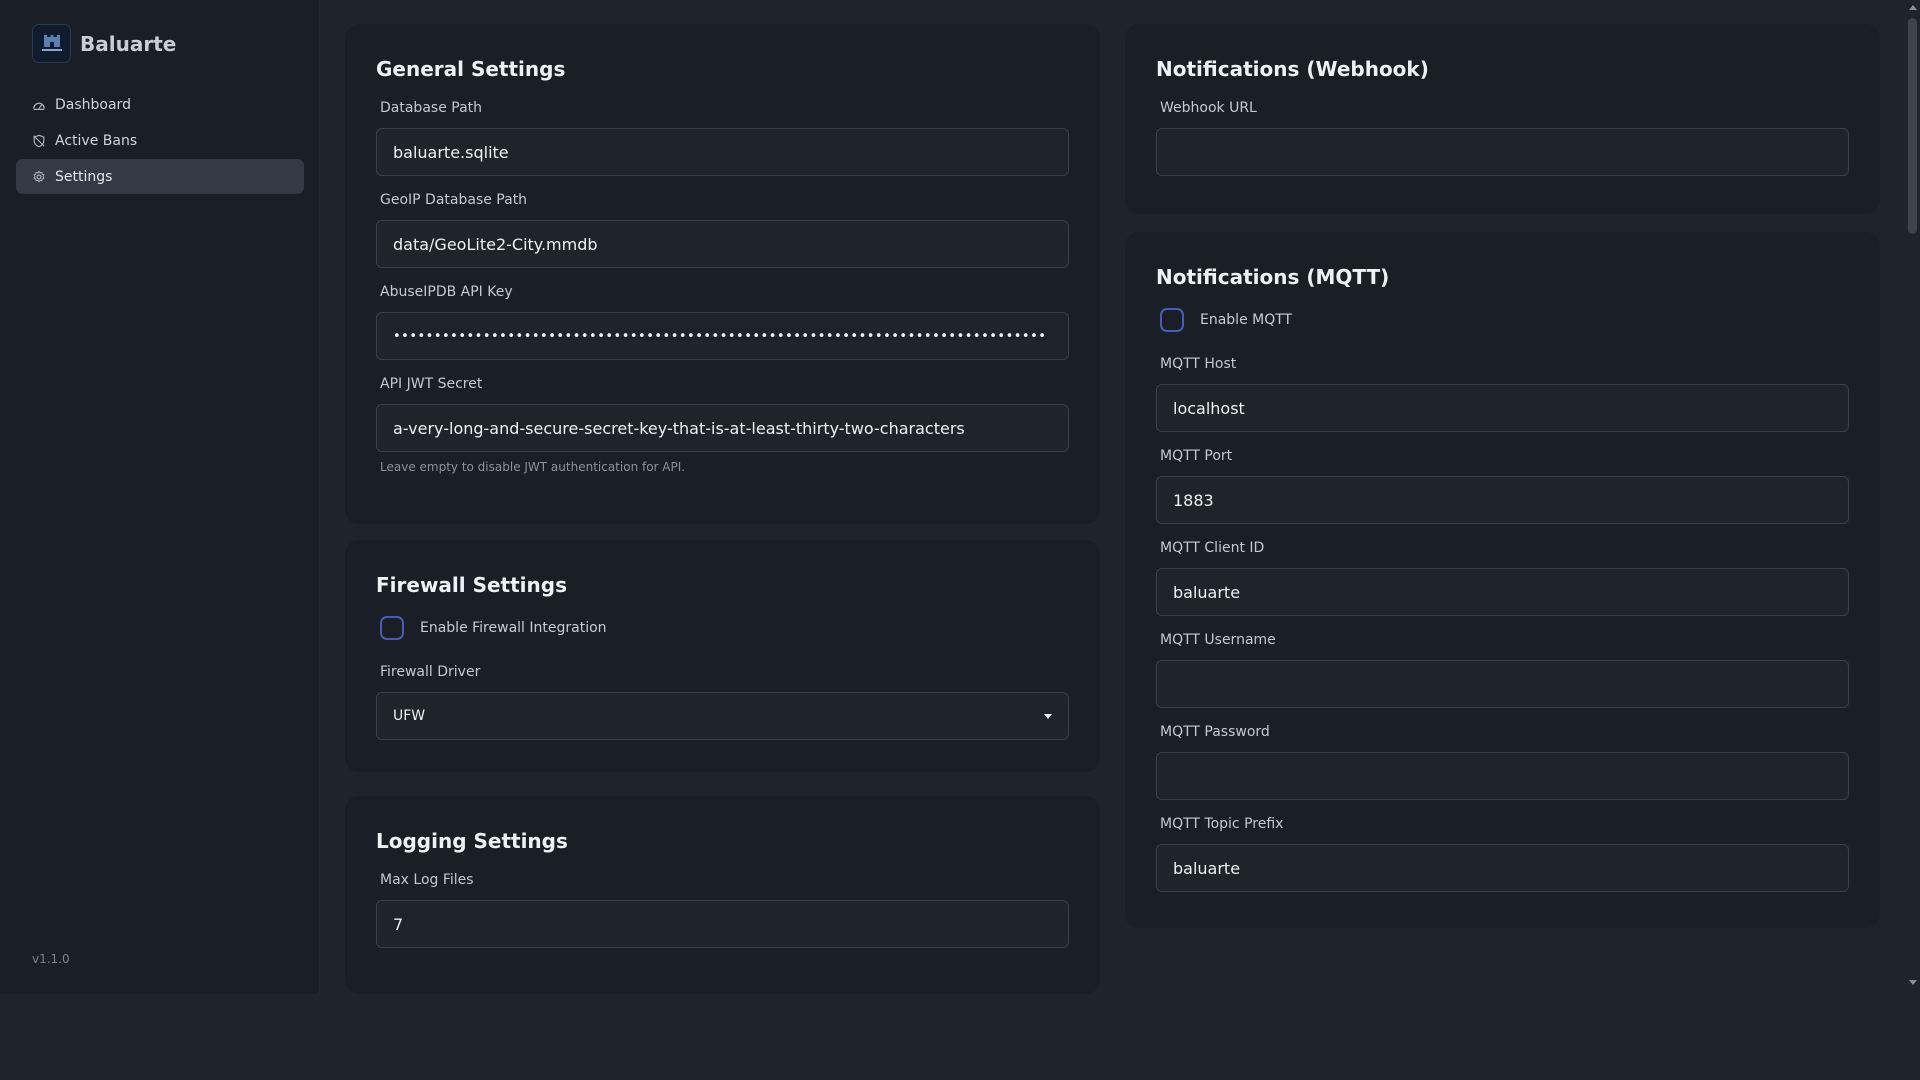  I want to click on mqtt-port-value: 1883, so click(1193, 500).